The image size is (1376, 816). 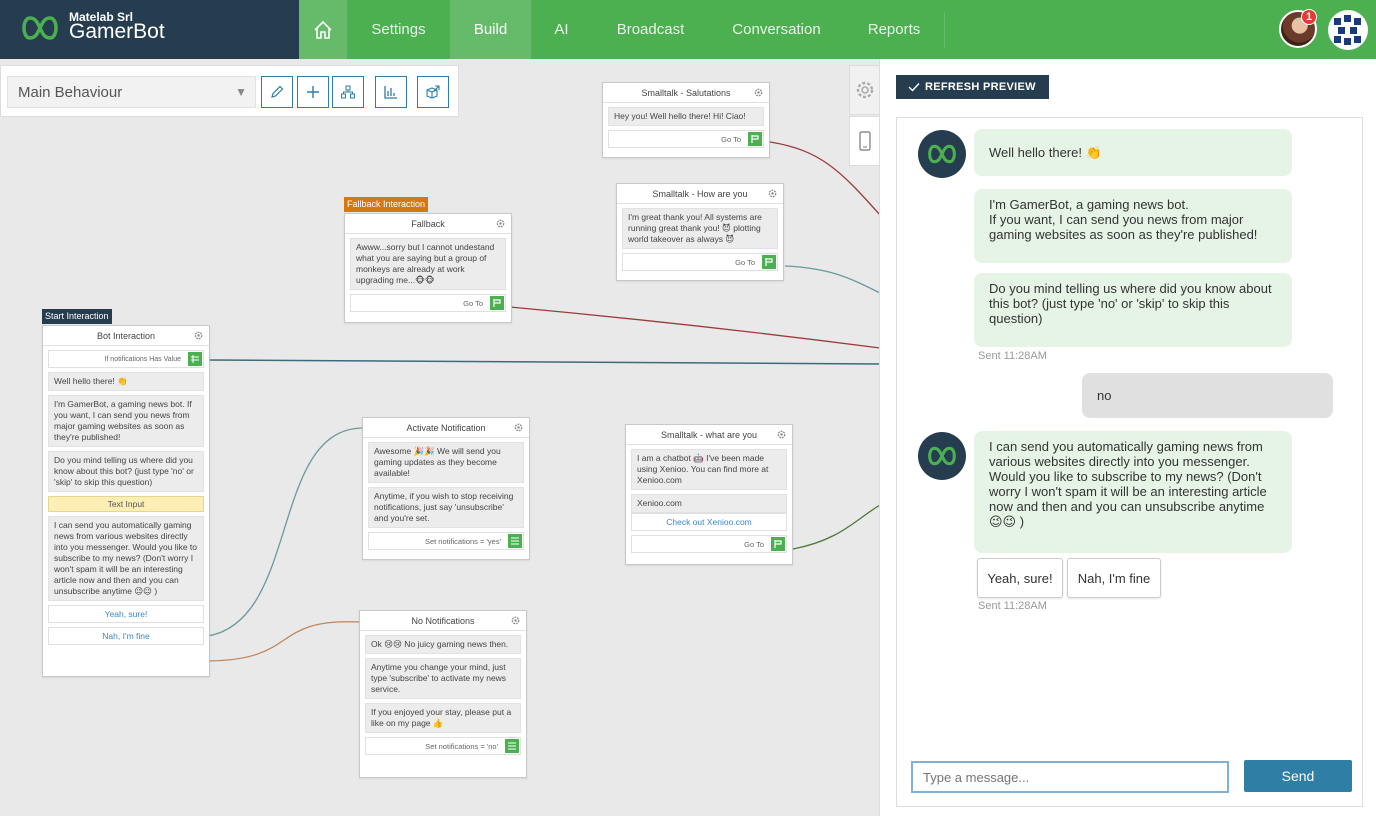 I want to click on export-button, so click(x=433, y=92).